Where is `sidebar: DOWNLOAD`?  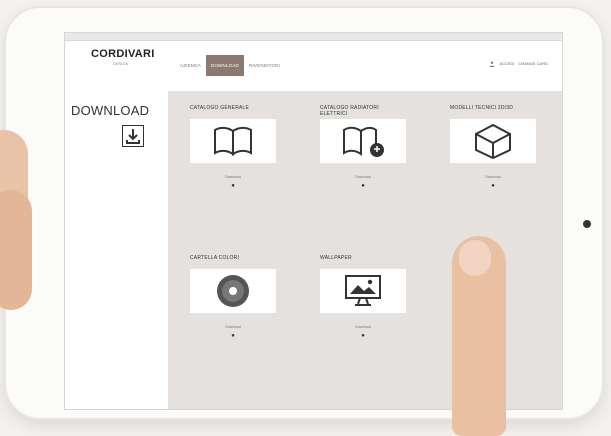
sidebar: DOWNLOAD is located at coordinates (115, 250).